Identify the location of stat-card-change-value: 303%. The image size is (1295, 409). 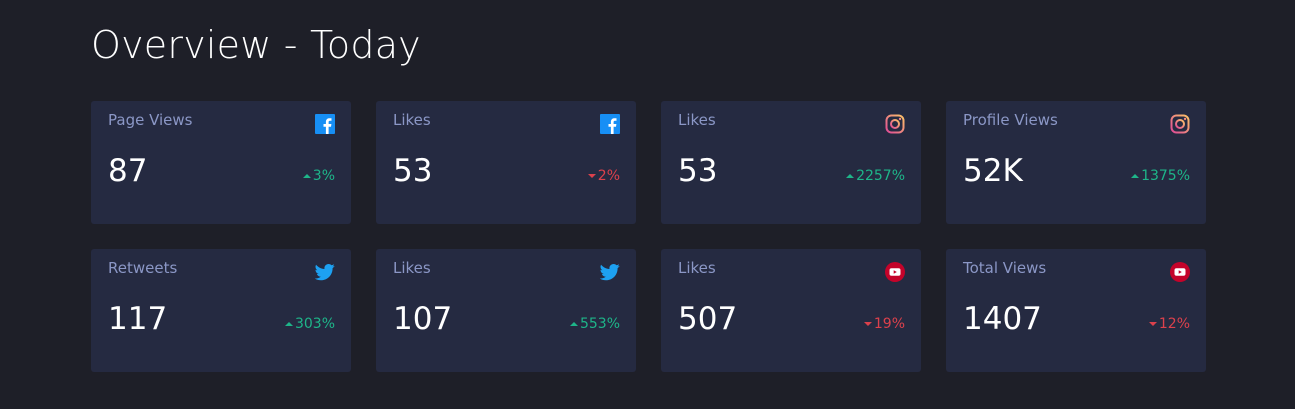
(314, 324).